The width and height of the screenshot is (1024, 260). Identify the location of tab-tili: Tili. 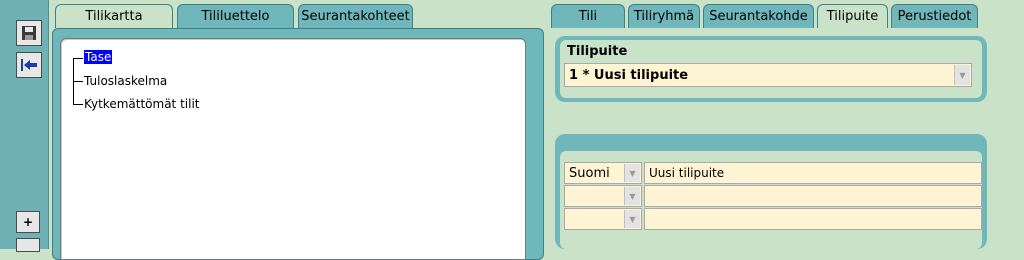
(588, 16).